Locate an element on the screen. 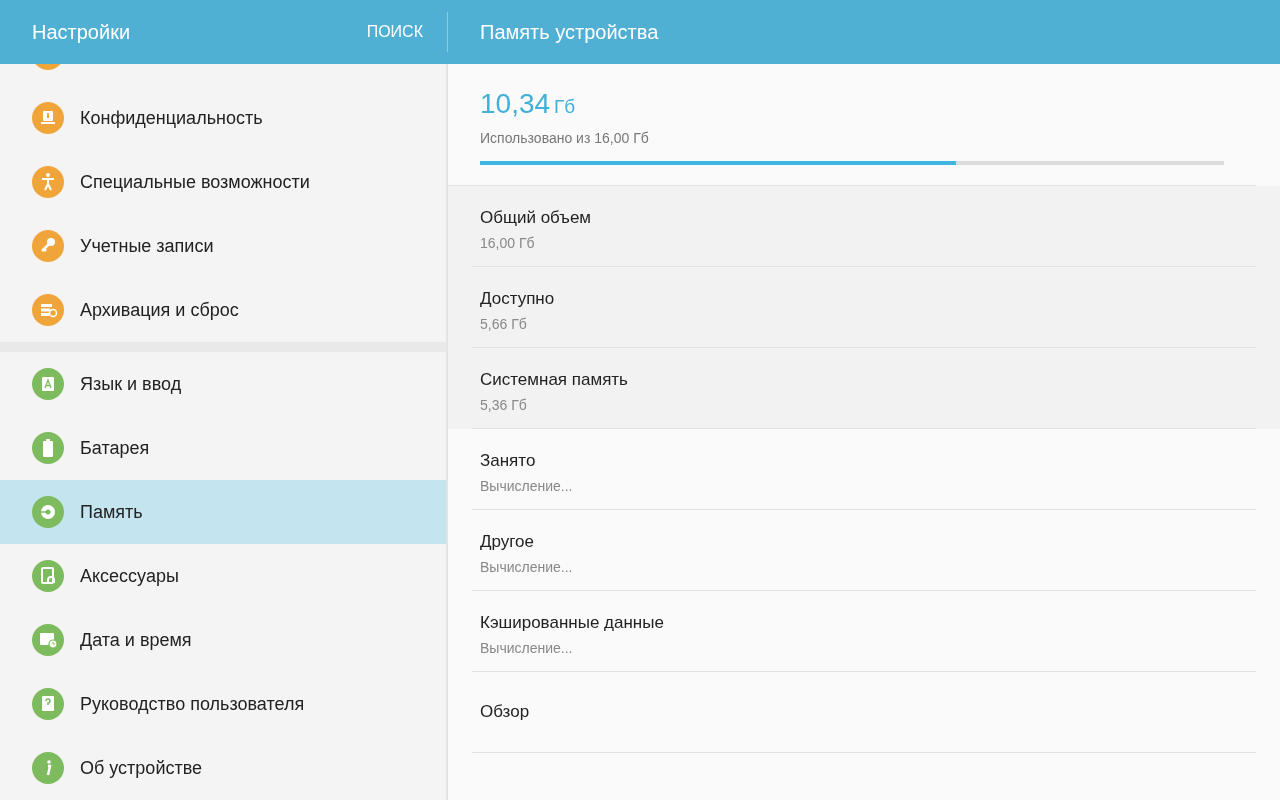  sidebar-item: Конфиденциальность is located at coordinates (223, 118).